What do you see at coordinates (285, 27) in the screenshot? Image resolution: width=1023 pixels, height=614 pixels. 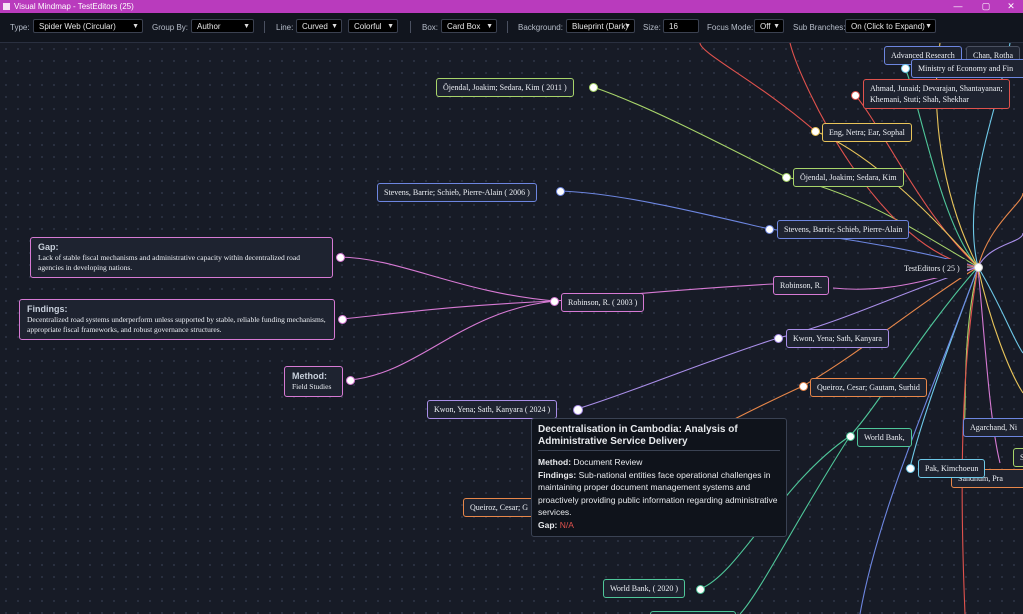 I see `line-label: Line:` at bounding box center [285, 27].